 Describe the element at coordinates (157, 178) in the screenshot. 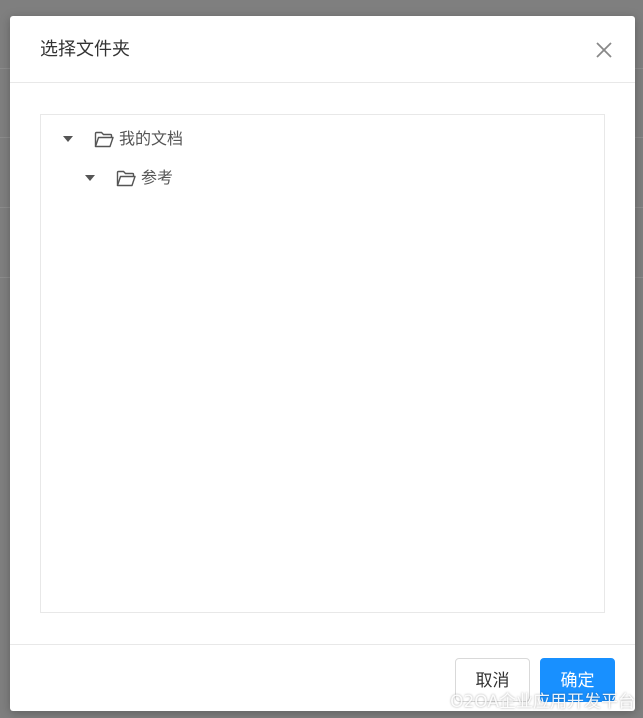

I see `tree-node-label: 参考` at that location.